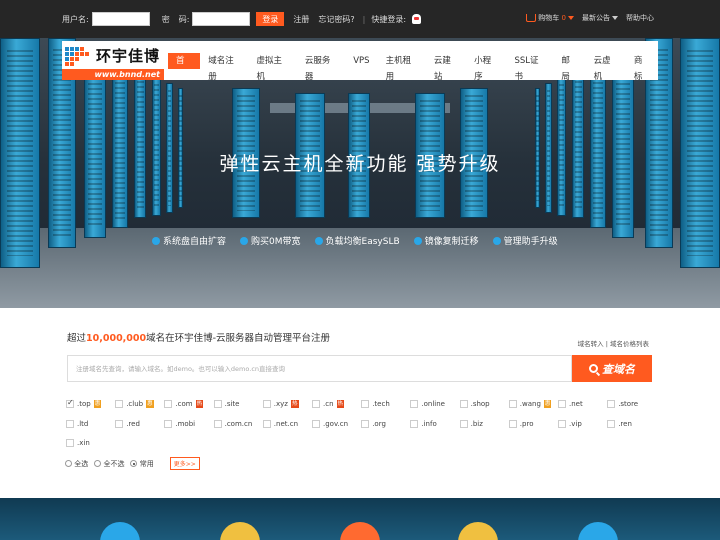  What do you see at coordinates (417, 19) in the screenshot?
I see `qq-icon` at bounding box center [417, 19].